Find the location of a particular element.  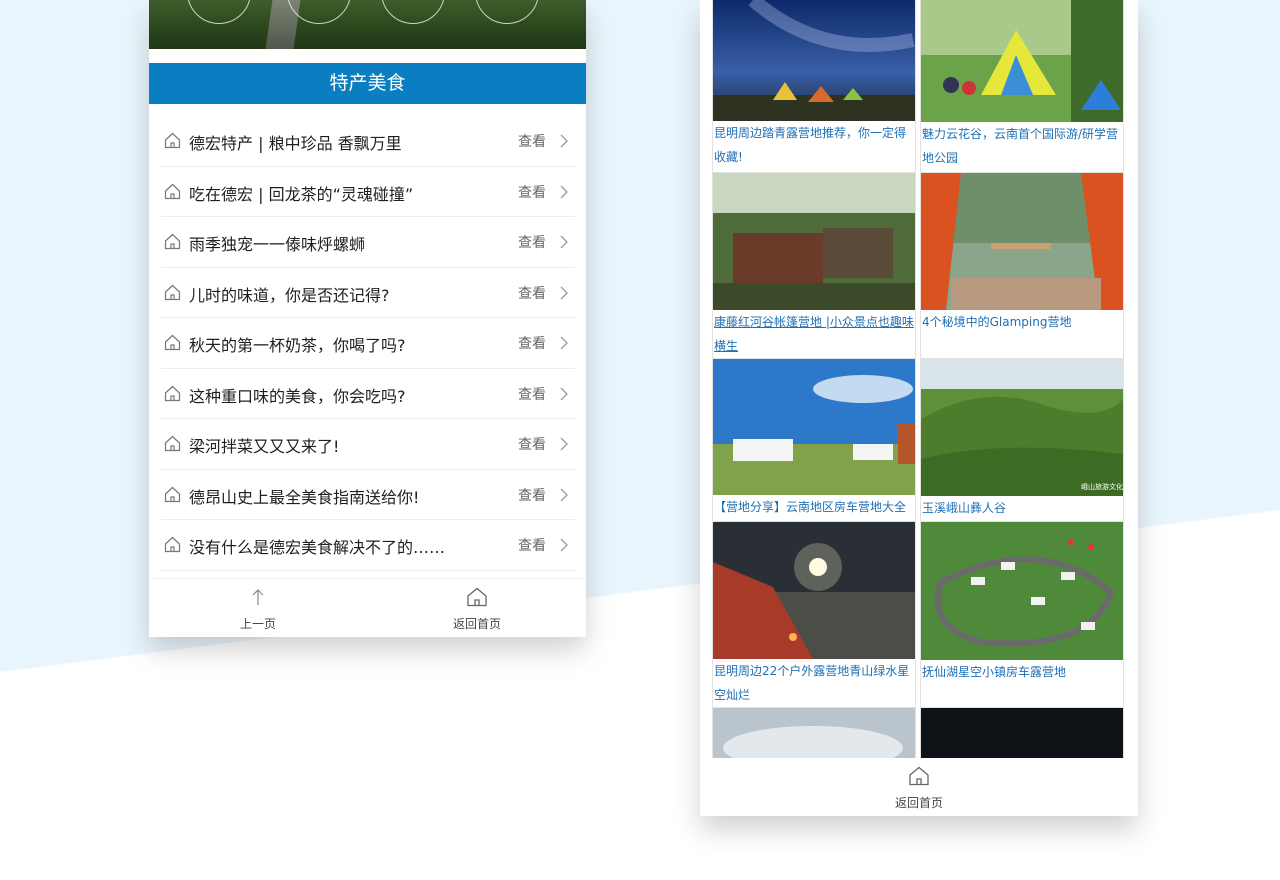

glamping-image is located at coordinates (1022, 241).